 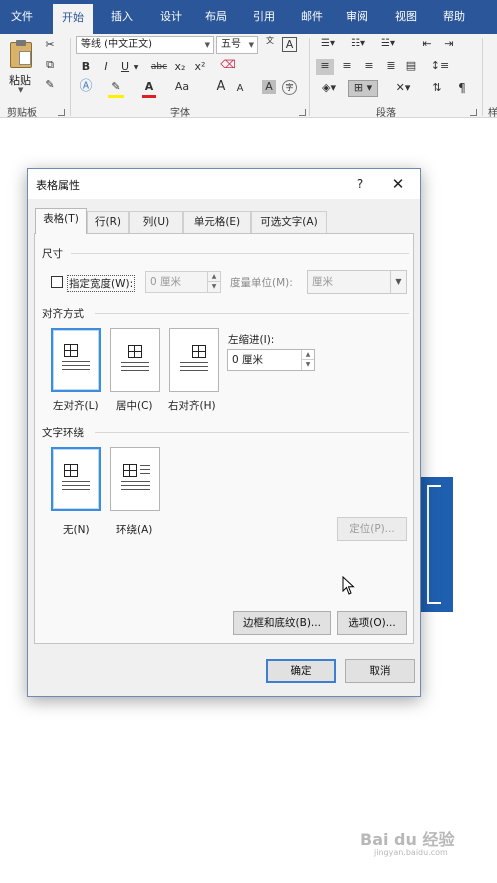 What do you see at coordinates (156, 222) in the screenshot?
I see `tab-column: 列(U)` at bounding box center [156, 222].